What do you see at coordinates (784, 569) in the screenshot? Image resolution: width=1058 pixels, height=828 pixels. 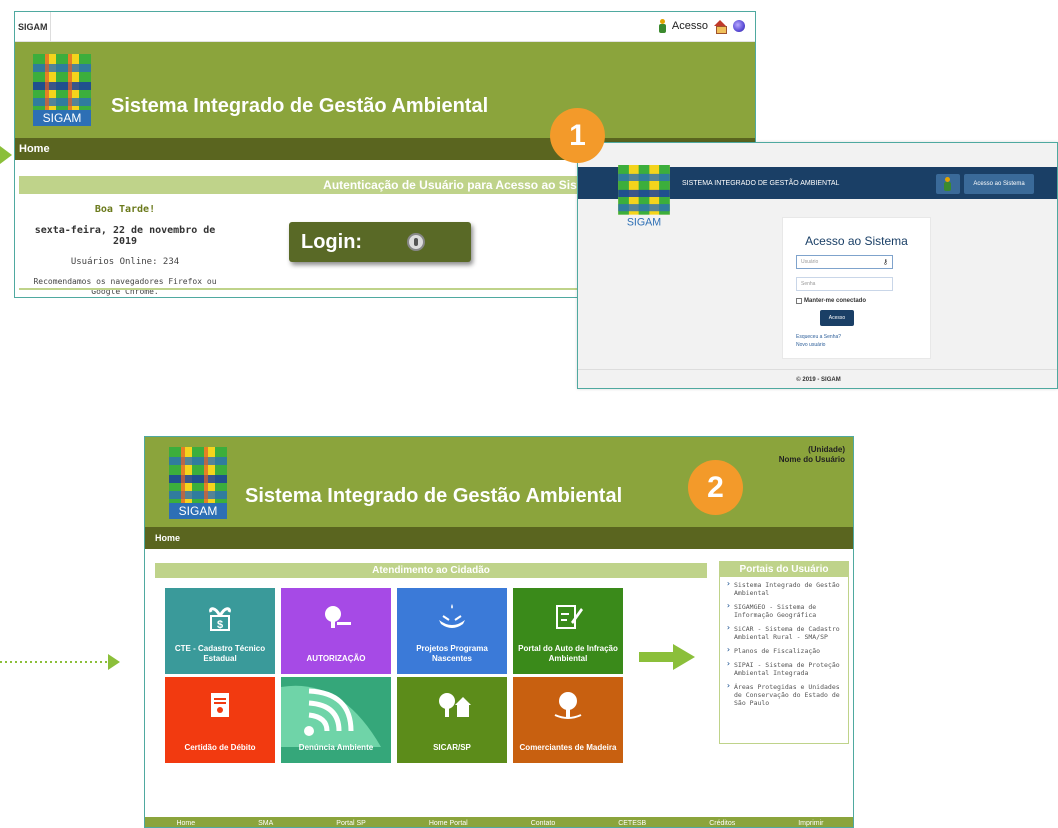 I see `portals-title: Portais do Usuário` at bounding box center [784, 569].